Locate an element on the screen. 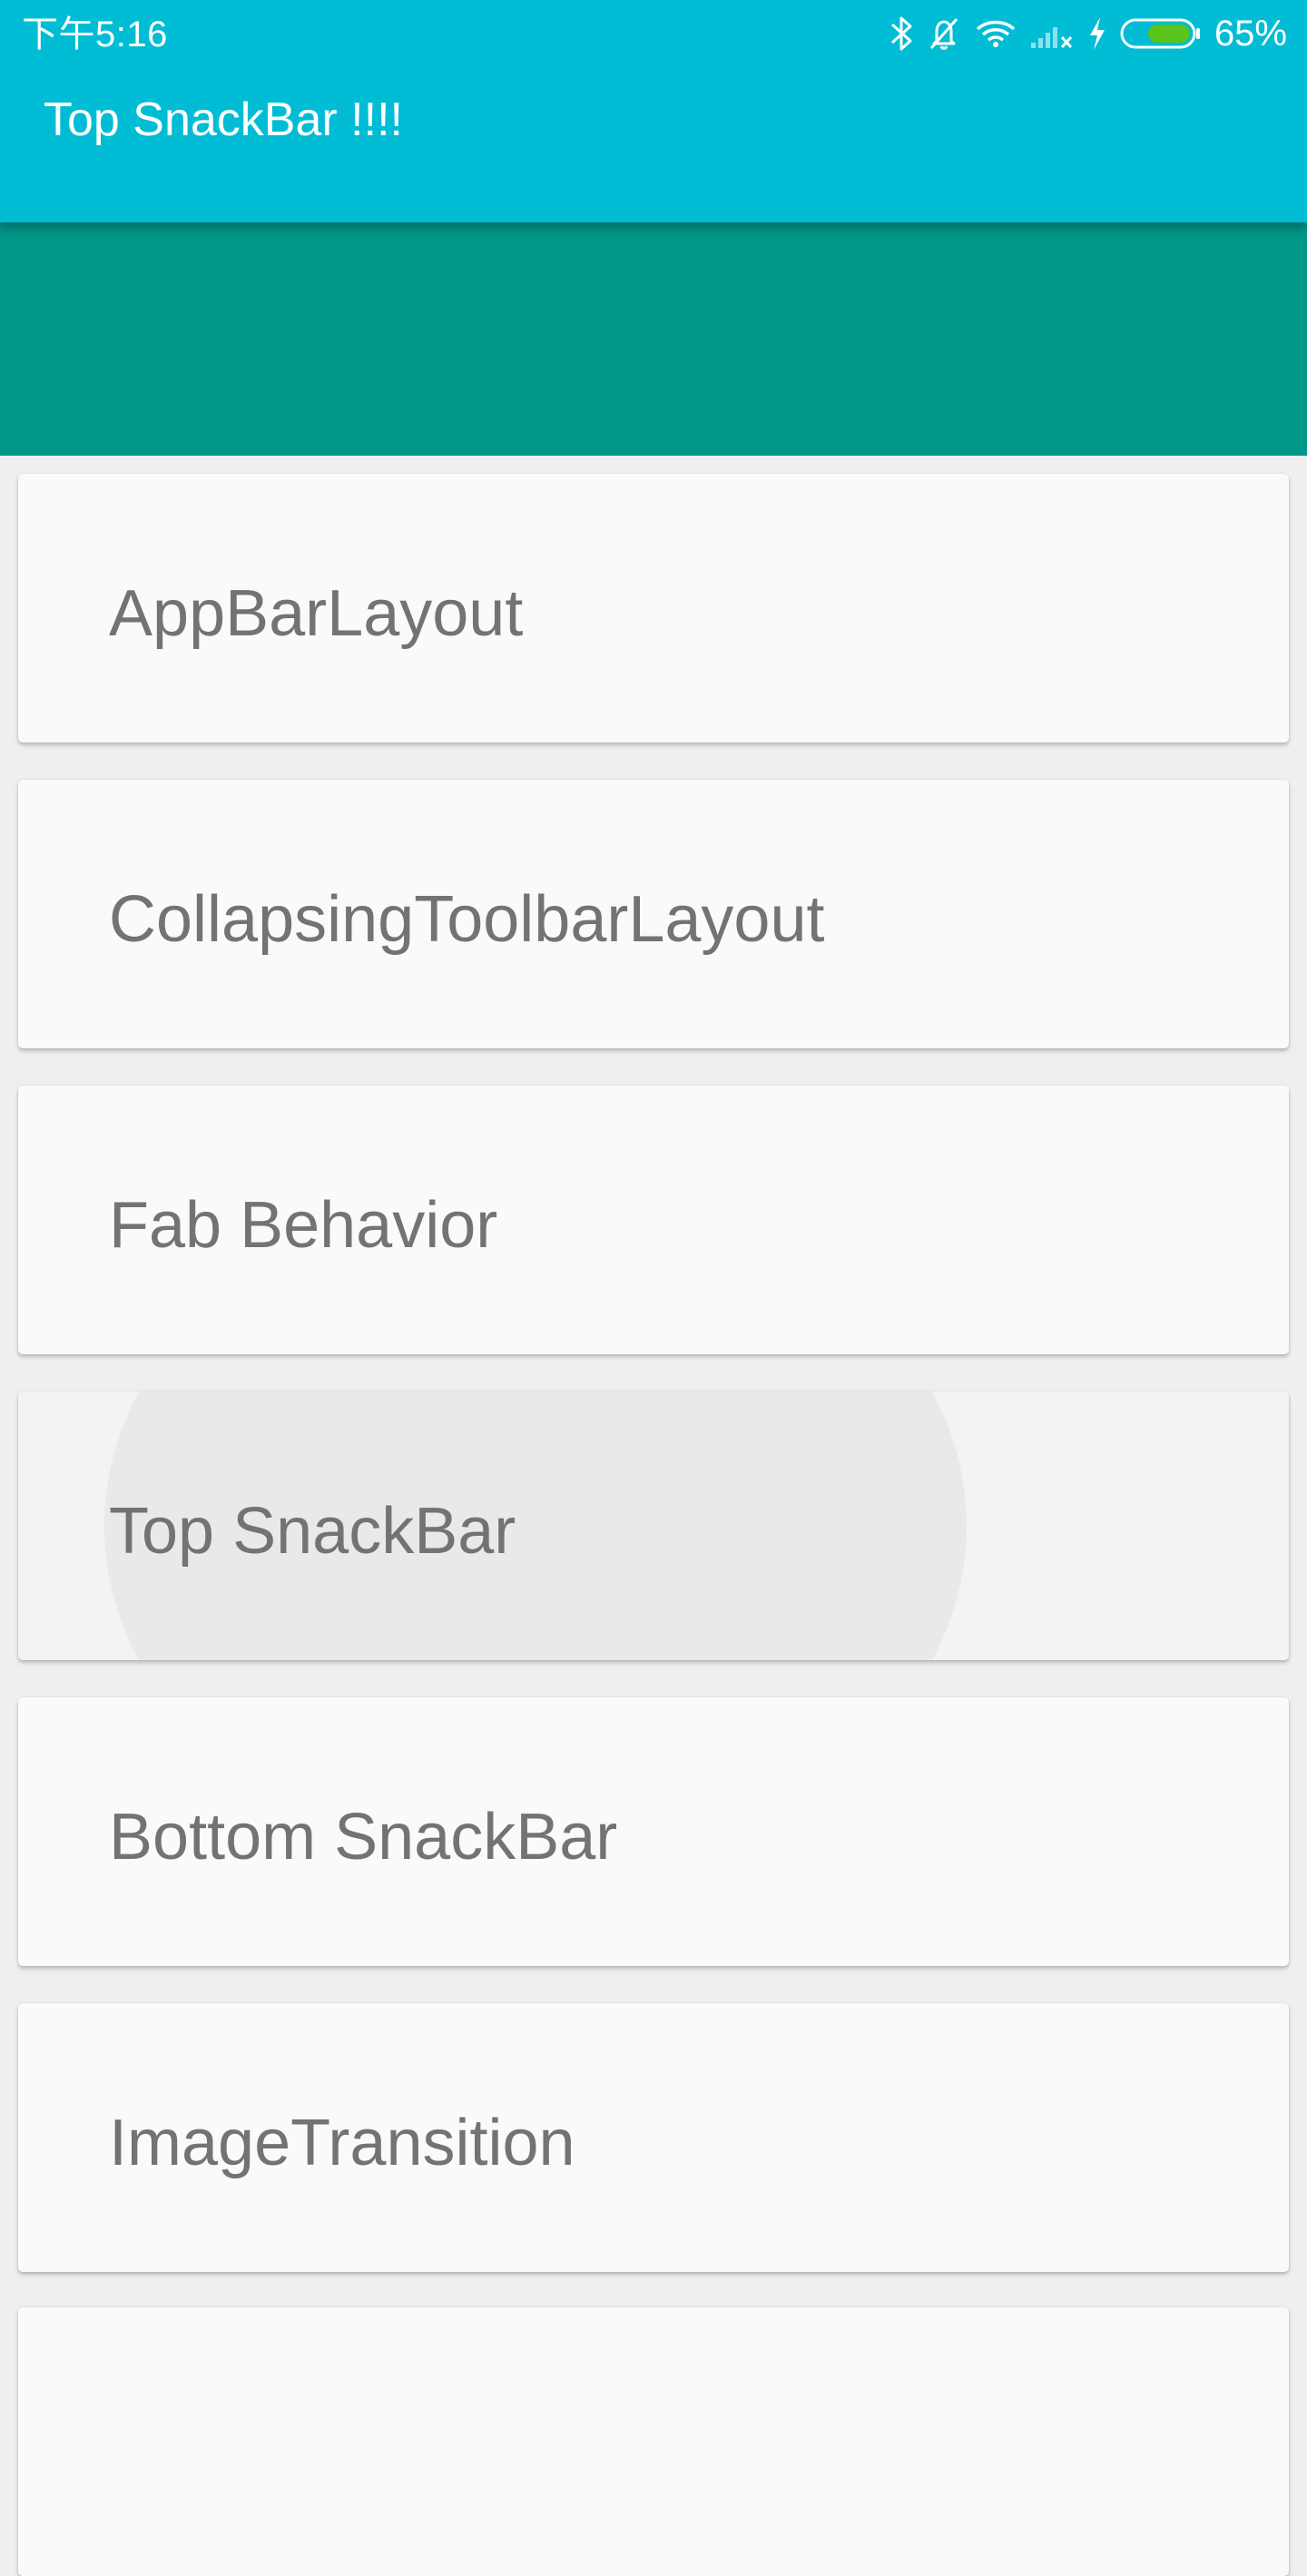  list-item-top-snackbar: Top SnackBar is located at coordinates (653, 1525).